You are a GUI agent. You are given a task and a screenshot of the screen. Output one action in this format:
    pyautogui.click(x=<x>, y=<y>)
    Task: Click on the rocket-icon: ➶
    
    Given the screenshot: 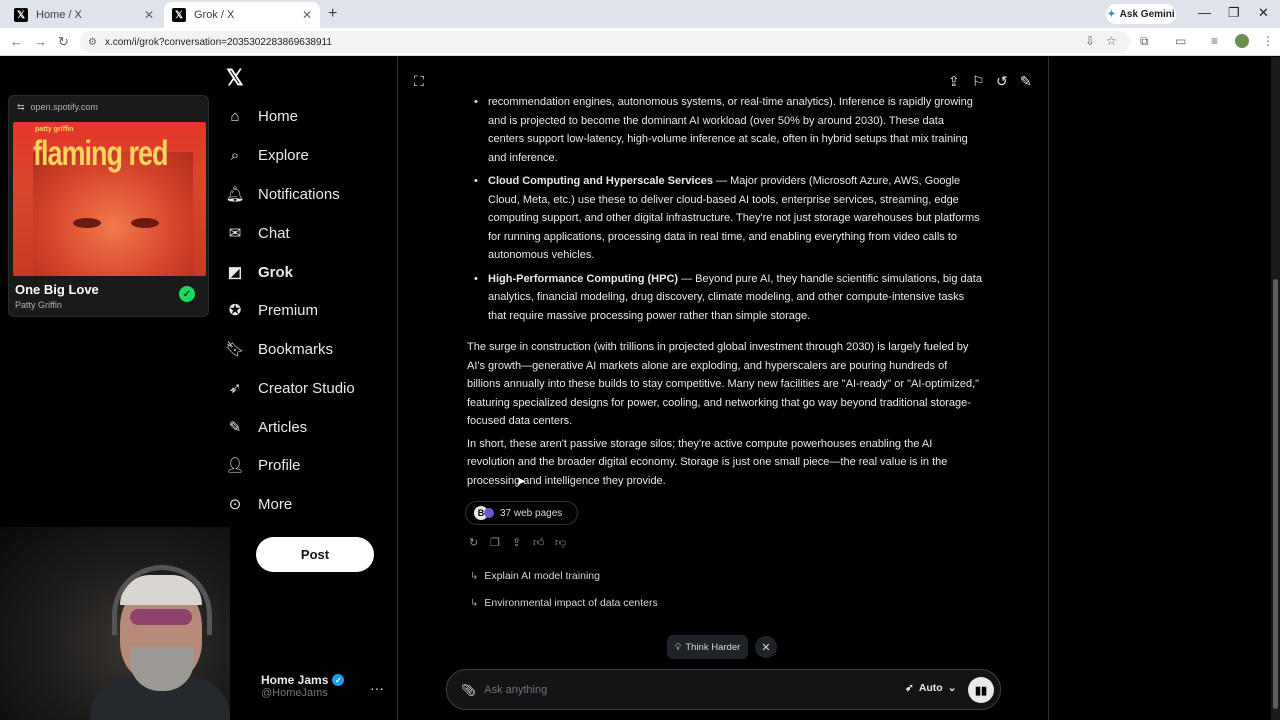 What is the action you would take?
    pyautogui.click(x=235, y=388)
    